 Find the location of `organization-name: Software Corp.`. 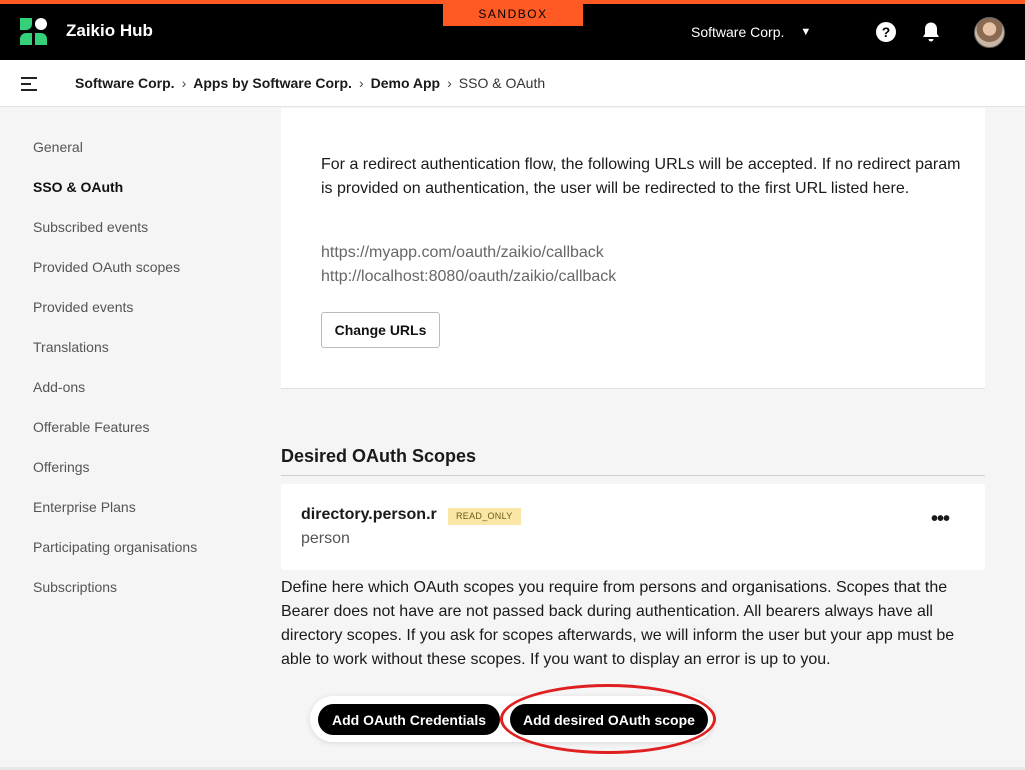

organization-name: Software Corp. is located at coordinates (738, 32).